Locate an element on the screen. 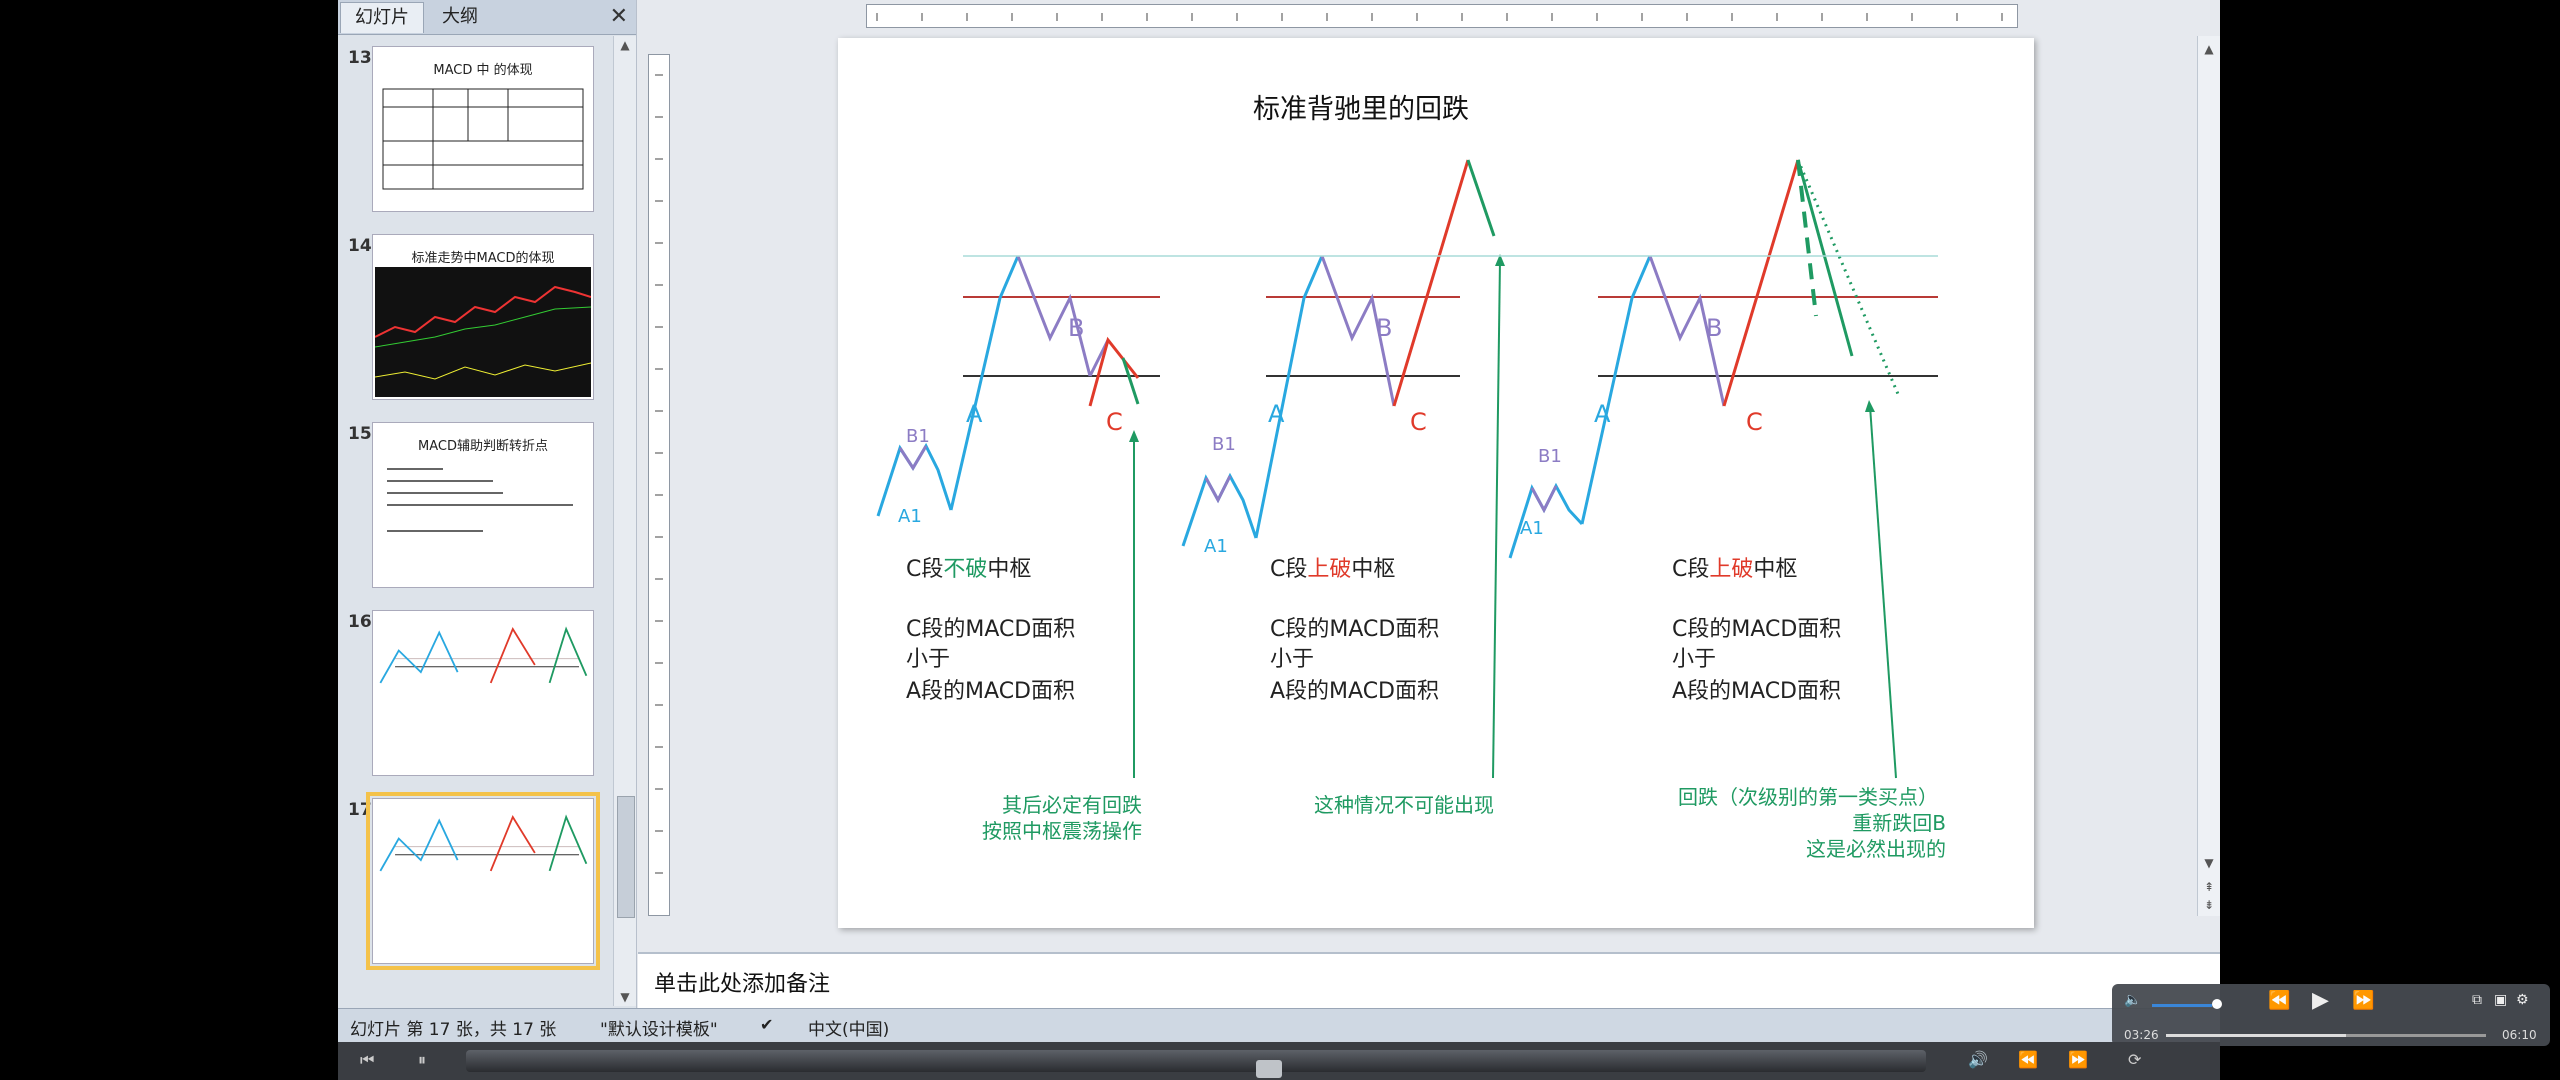 This screenshot has width=2560, height=1080. note-line: 按照中枢震荡操作 is located at coordinates (1062, 831).